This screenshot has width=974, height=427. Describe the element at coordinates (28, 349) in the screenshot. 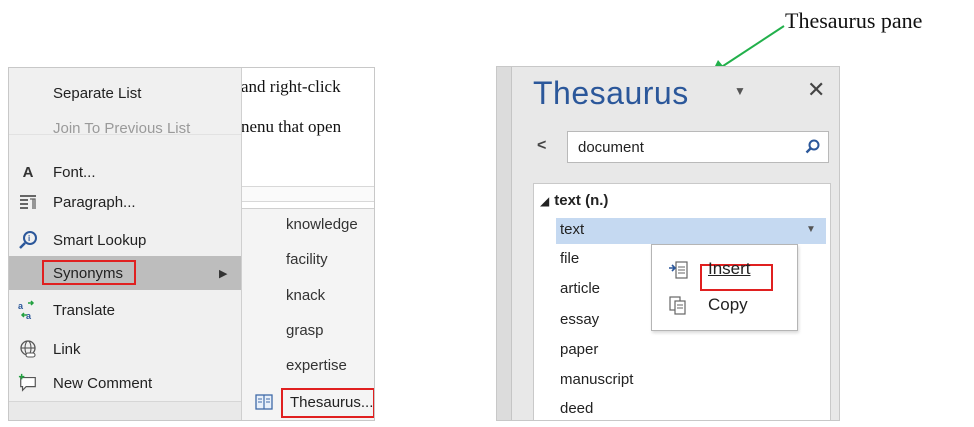

I see `link-icon` at that location.